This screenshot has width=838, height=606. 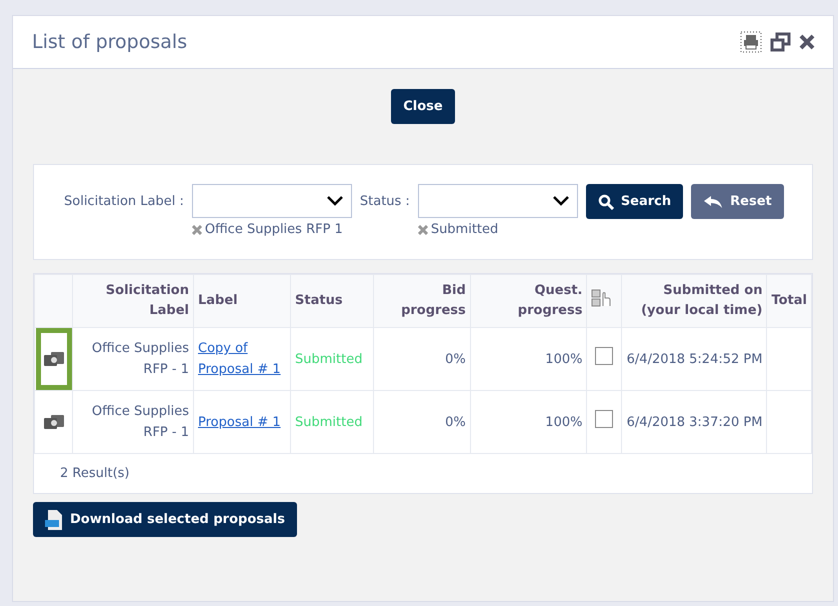 What do you see at coordinates (694, 422) in the screenshot?
I see `table-cell: 6/4/2018 3:37:20 PM` at bounding box center [694, 422].